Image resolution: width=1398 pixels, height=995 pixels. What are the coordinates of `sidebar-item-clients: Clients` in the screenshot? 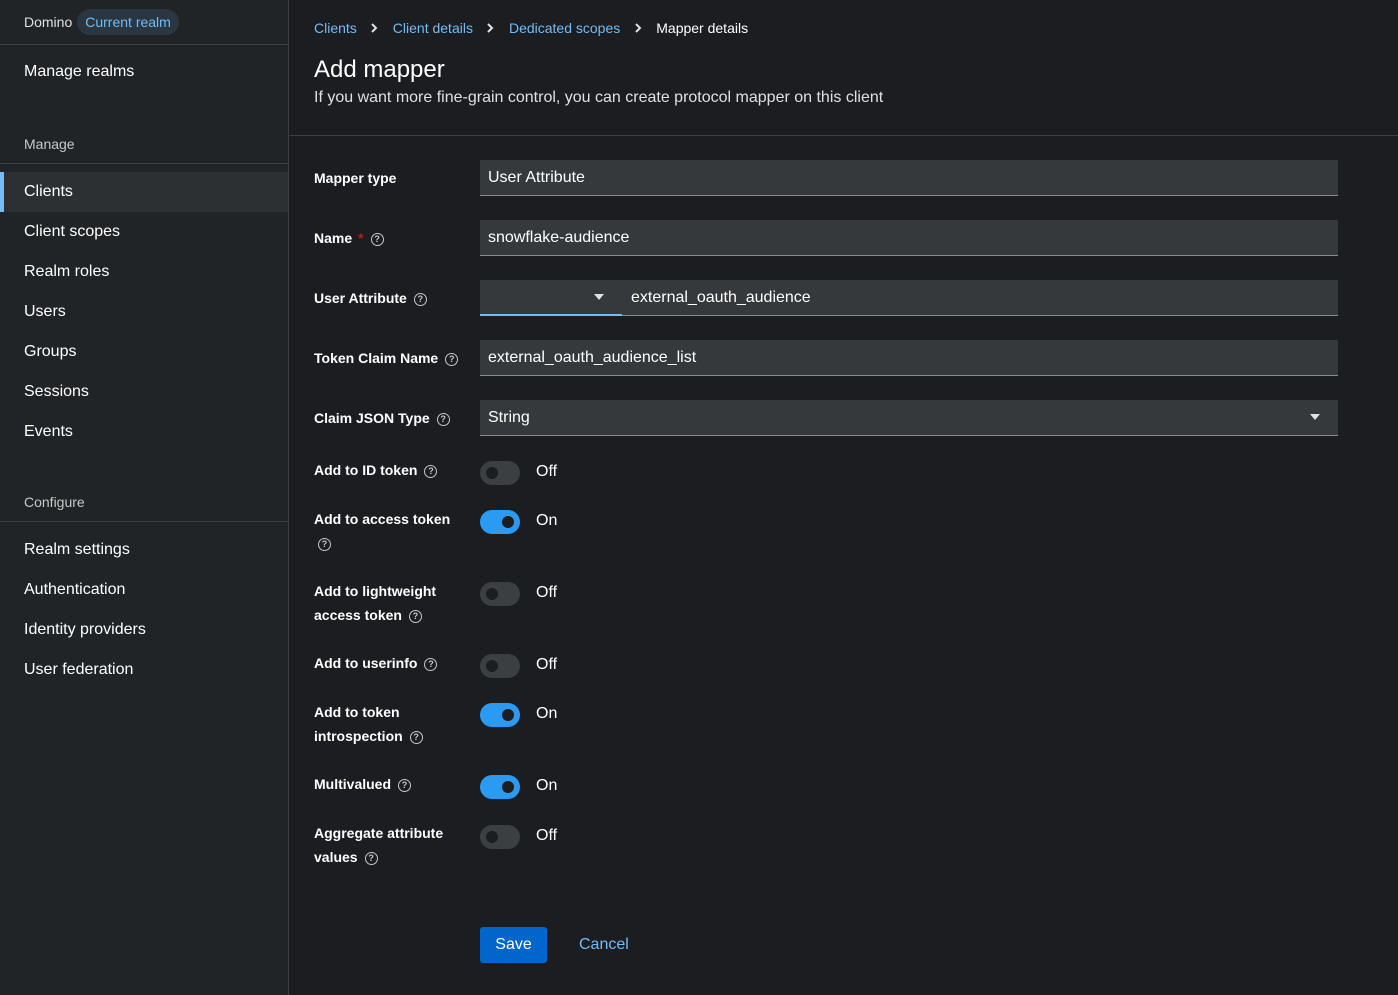 It's located at (144, 192).